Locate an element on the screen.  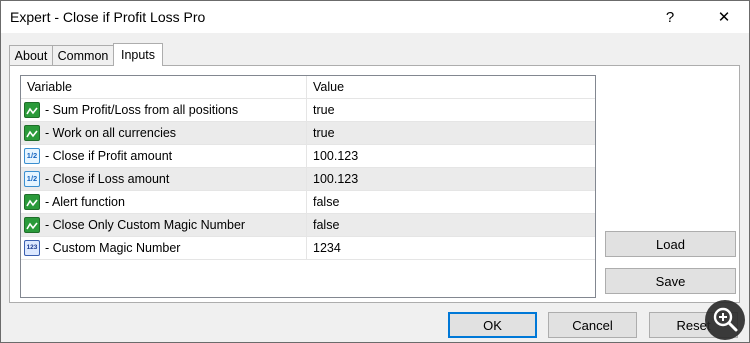
variable-cell: - Sum Profit/Loss from all positions is located at coordinates (164, 110).